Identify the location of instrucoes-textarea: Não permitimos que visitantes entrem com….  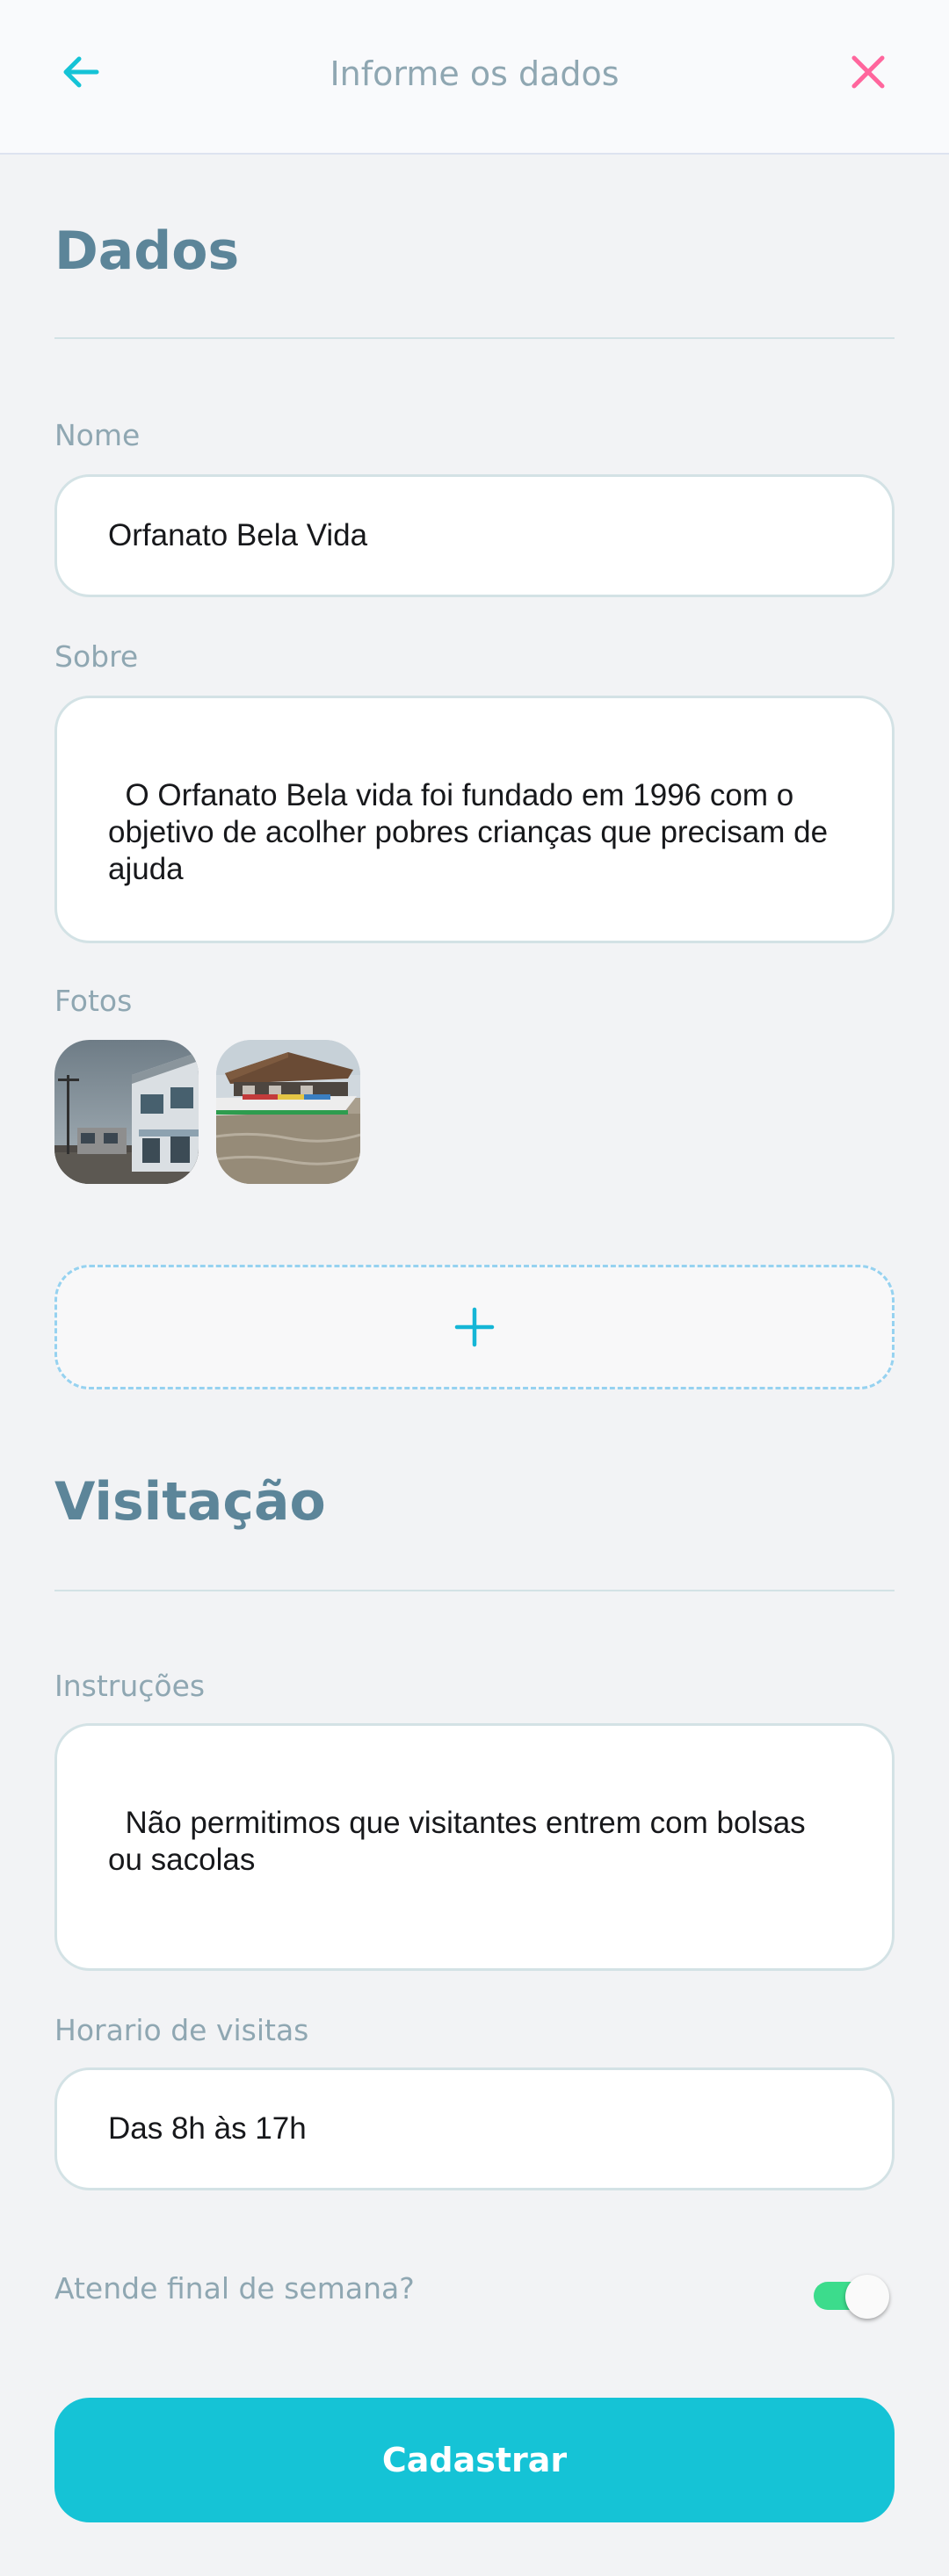
(474, 1847).